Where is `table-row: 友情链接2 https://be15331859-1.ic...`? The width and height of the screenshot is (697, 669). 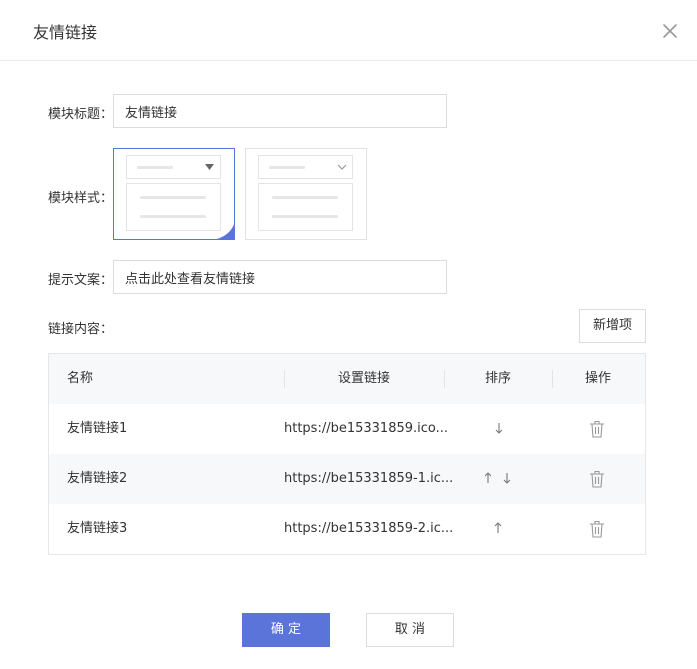 table-row: 友情链接2 https://be15331859-1.ic... is located at coordinates (347, 479).